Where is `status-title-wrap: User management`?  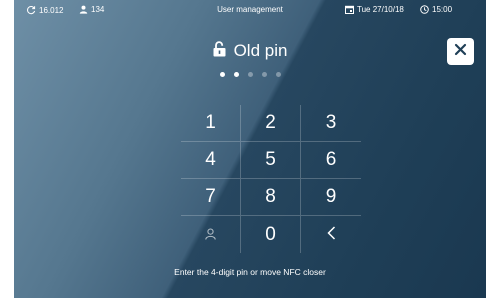
status-title-wrap: User management is located at coordinates (250, 9).